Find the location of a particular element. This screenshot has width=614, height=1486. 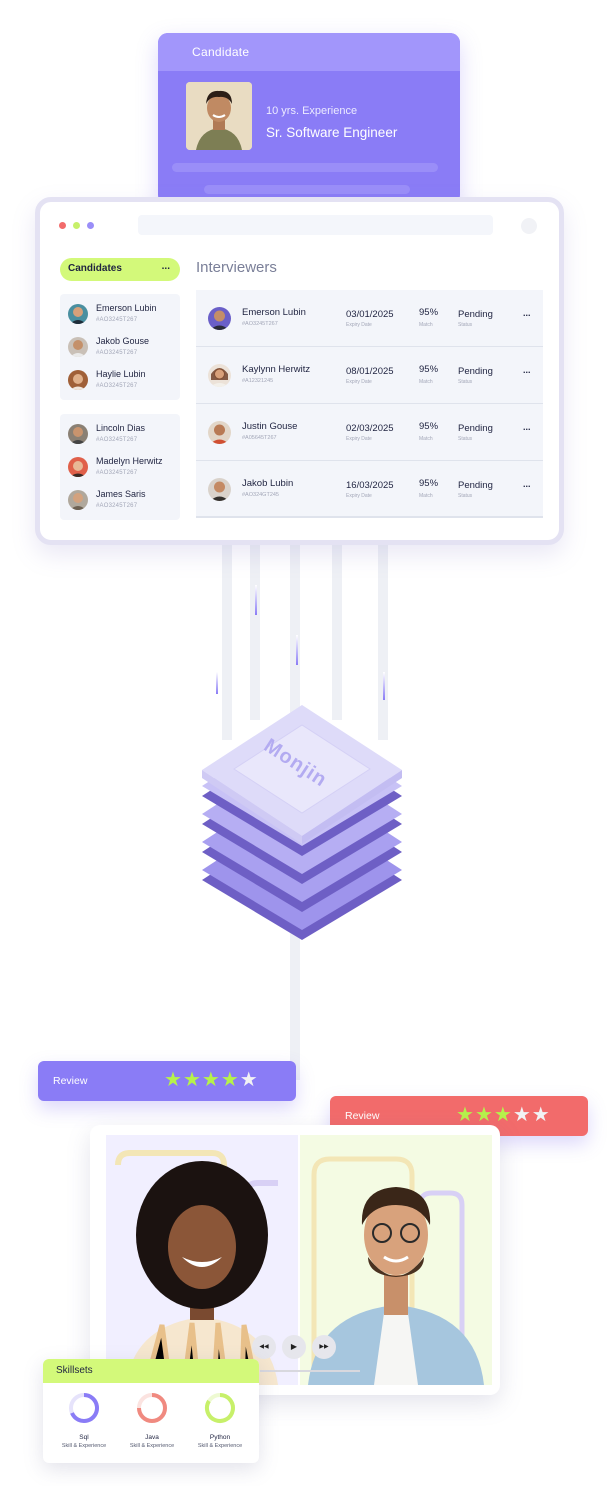

candidate-name: Emerson Lubin is located at coordinates (126, 308).